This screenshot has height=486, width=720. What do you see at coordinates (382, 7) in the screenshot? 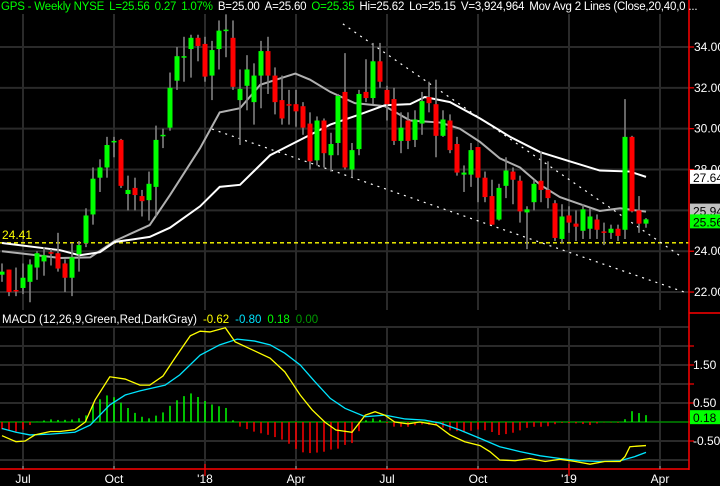
I see `header-part: Hi=25.62` at bounding box center [382, 7].